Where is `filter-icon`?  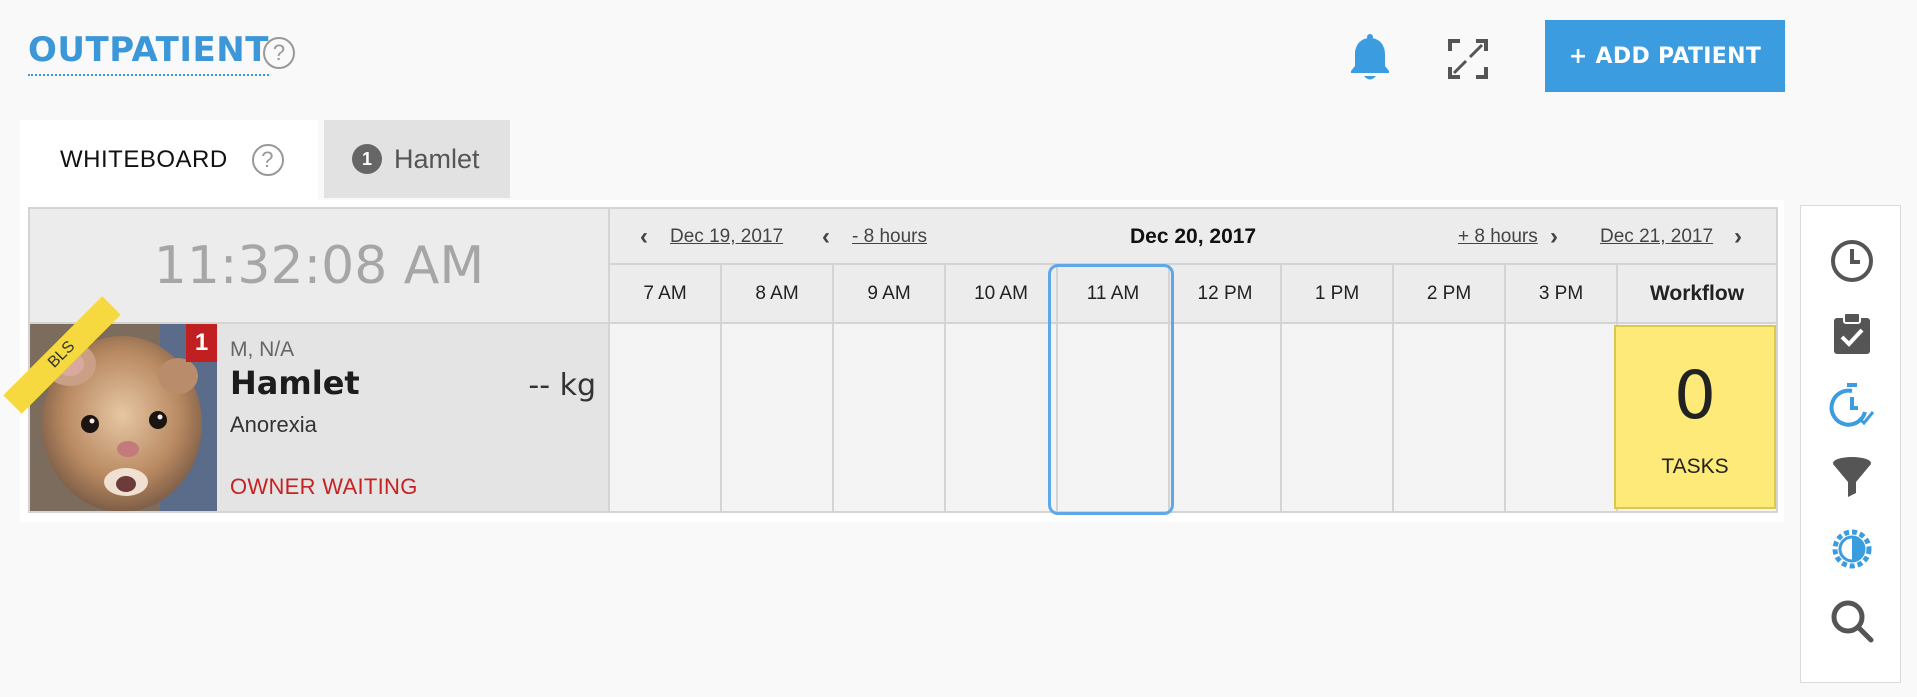 filter-icon is located at coordinates (1852, 477).